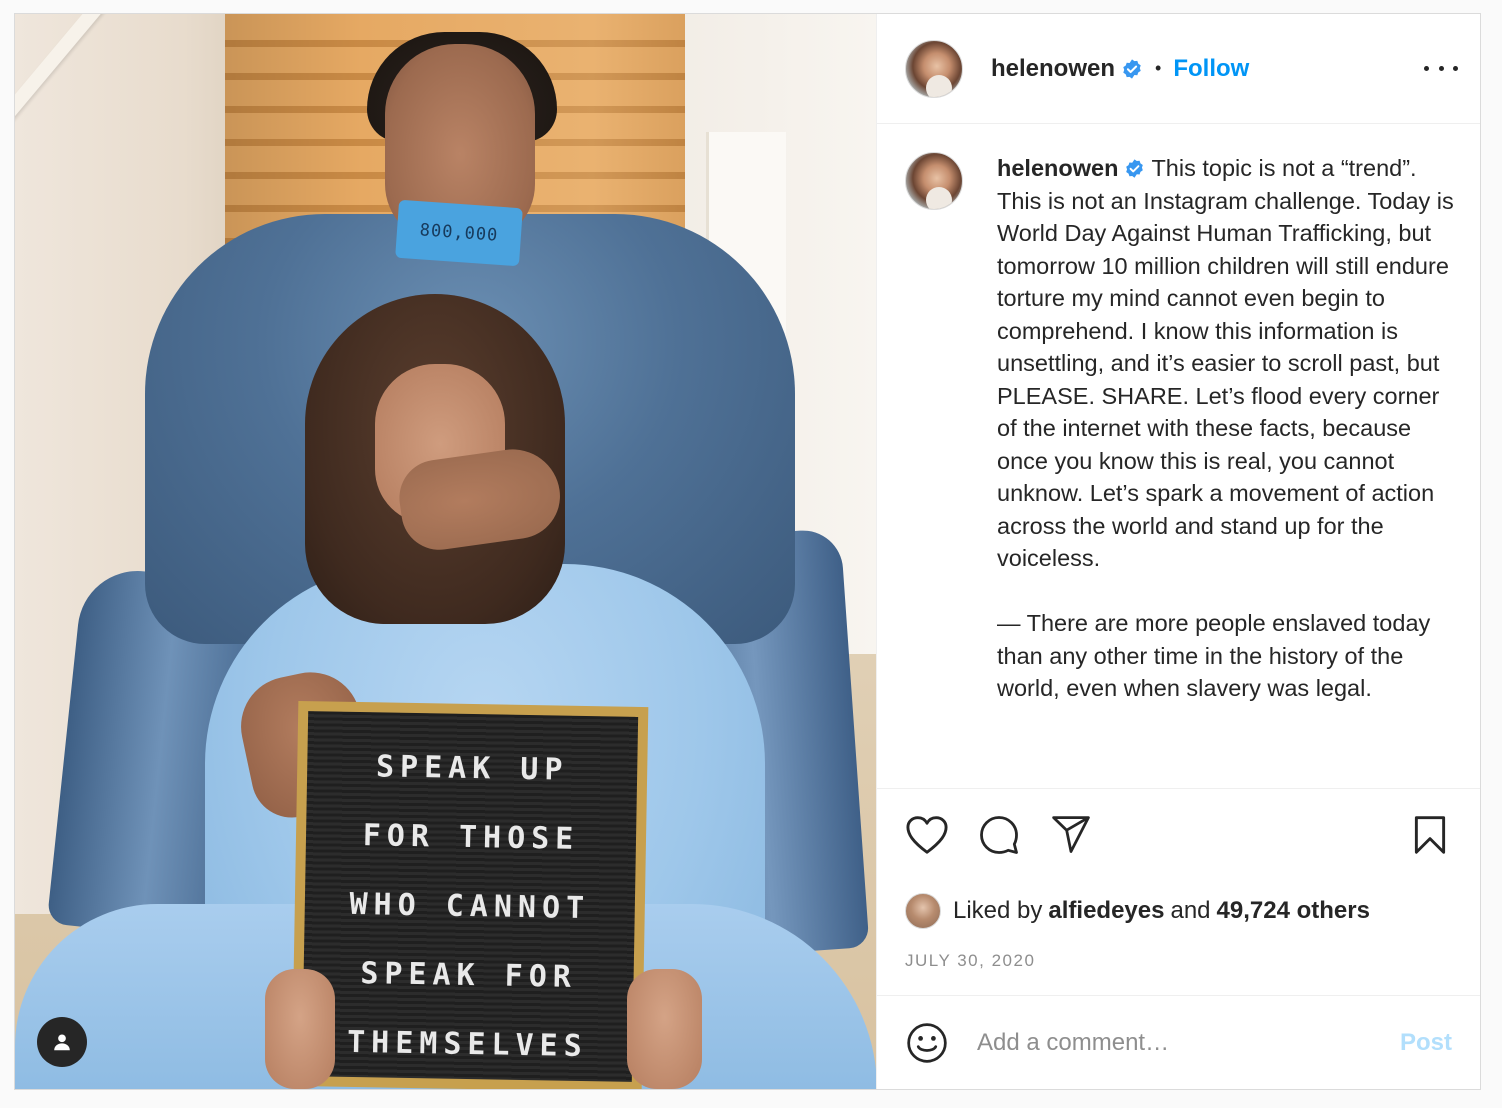 The height and width of the screenshot is (1108, 1502). I want to click on comment-button, so click(999, 835).